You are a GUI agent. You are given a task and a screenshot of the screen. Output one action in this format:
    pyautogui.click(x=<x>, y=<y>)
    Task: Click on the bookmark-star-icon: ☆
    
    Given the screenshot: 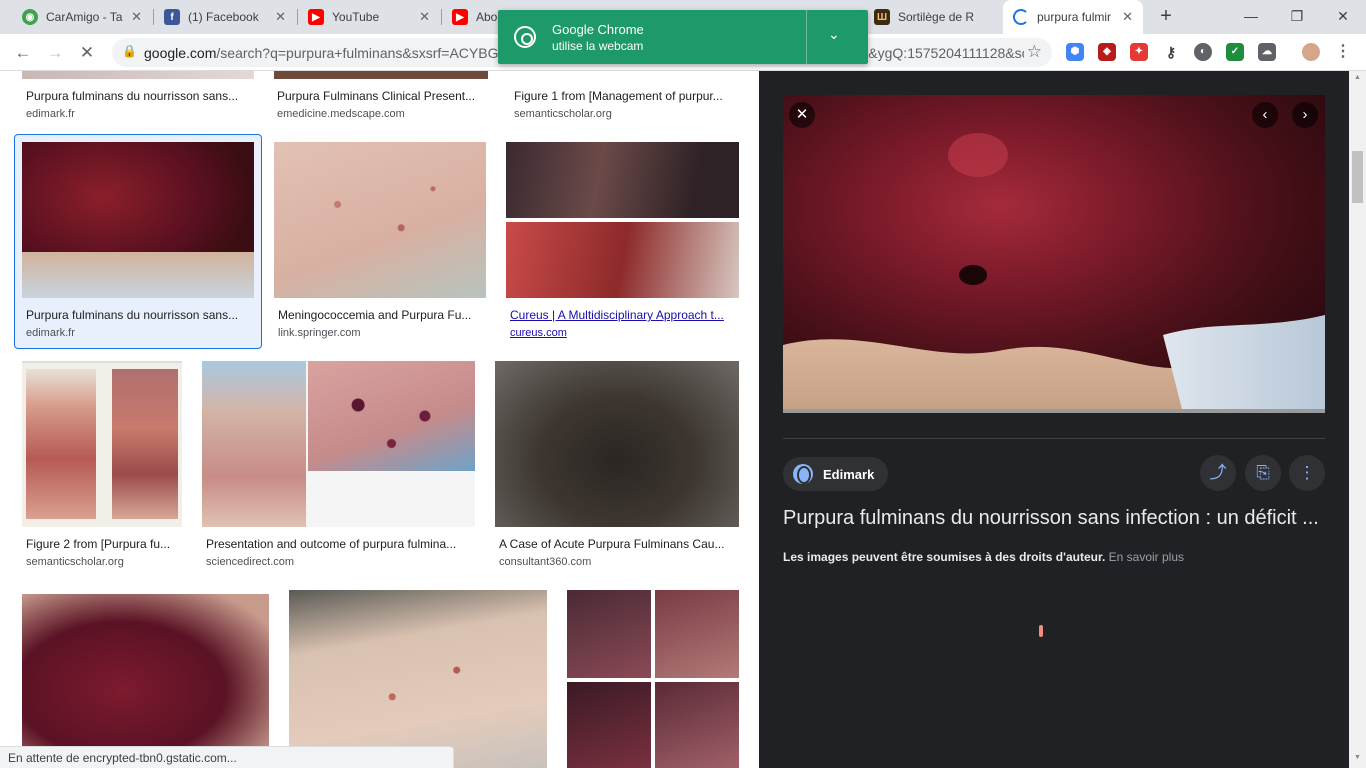 What is the action you would take?
    pyautogui.click(x=1034, y=52)
    